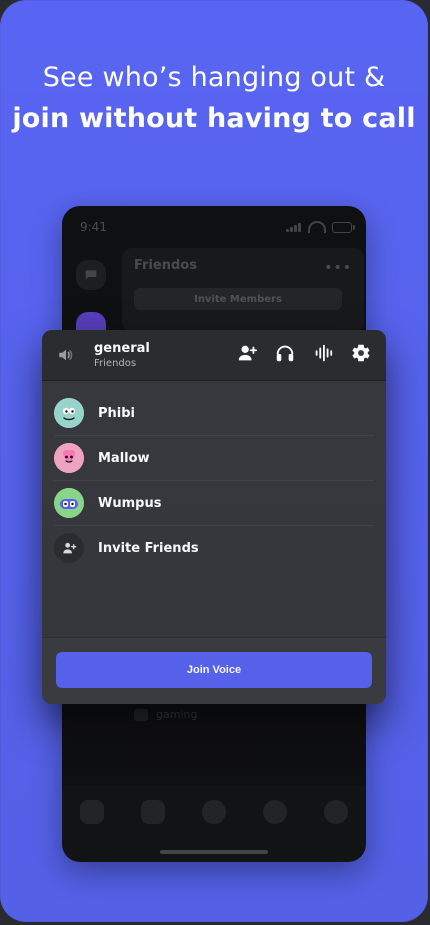  I want to click on mallow-avatar-icon, so click(69, 458).